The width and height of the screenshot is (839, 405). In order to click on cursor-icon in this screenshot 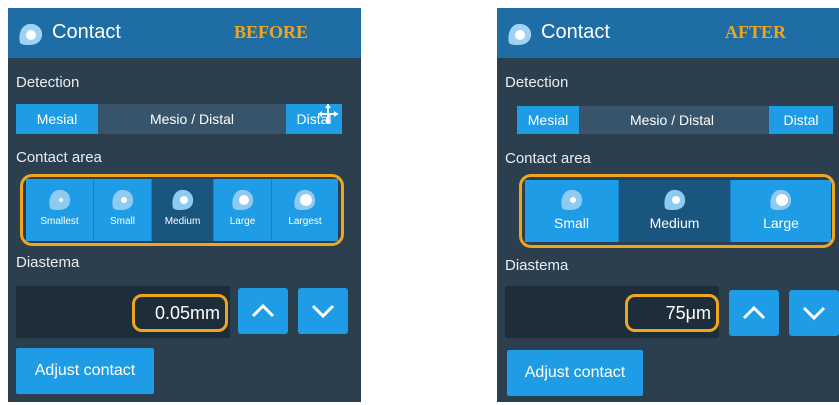, I will do `click(328, 114)`.